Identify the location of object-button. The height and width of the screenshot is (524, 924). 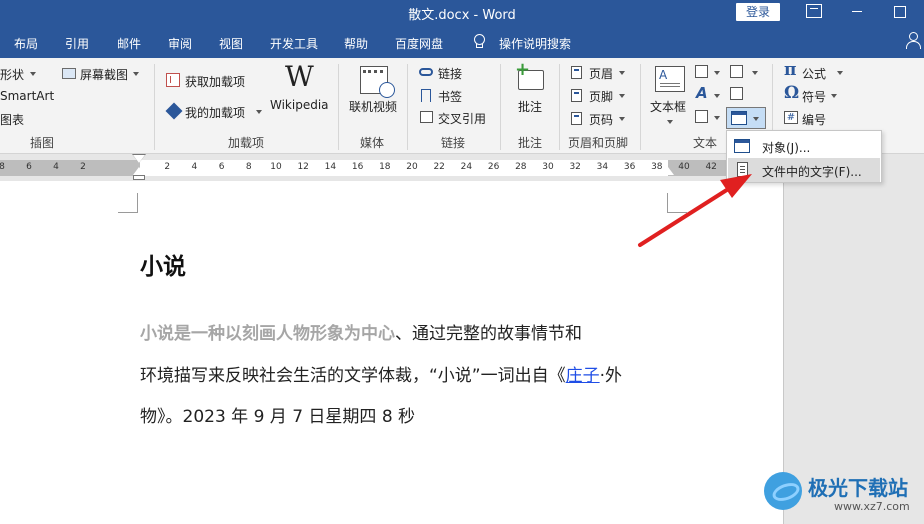
(746, 118).